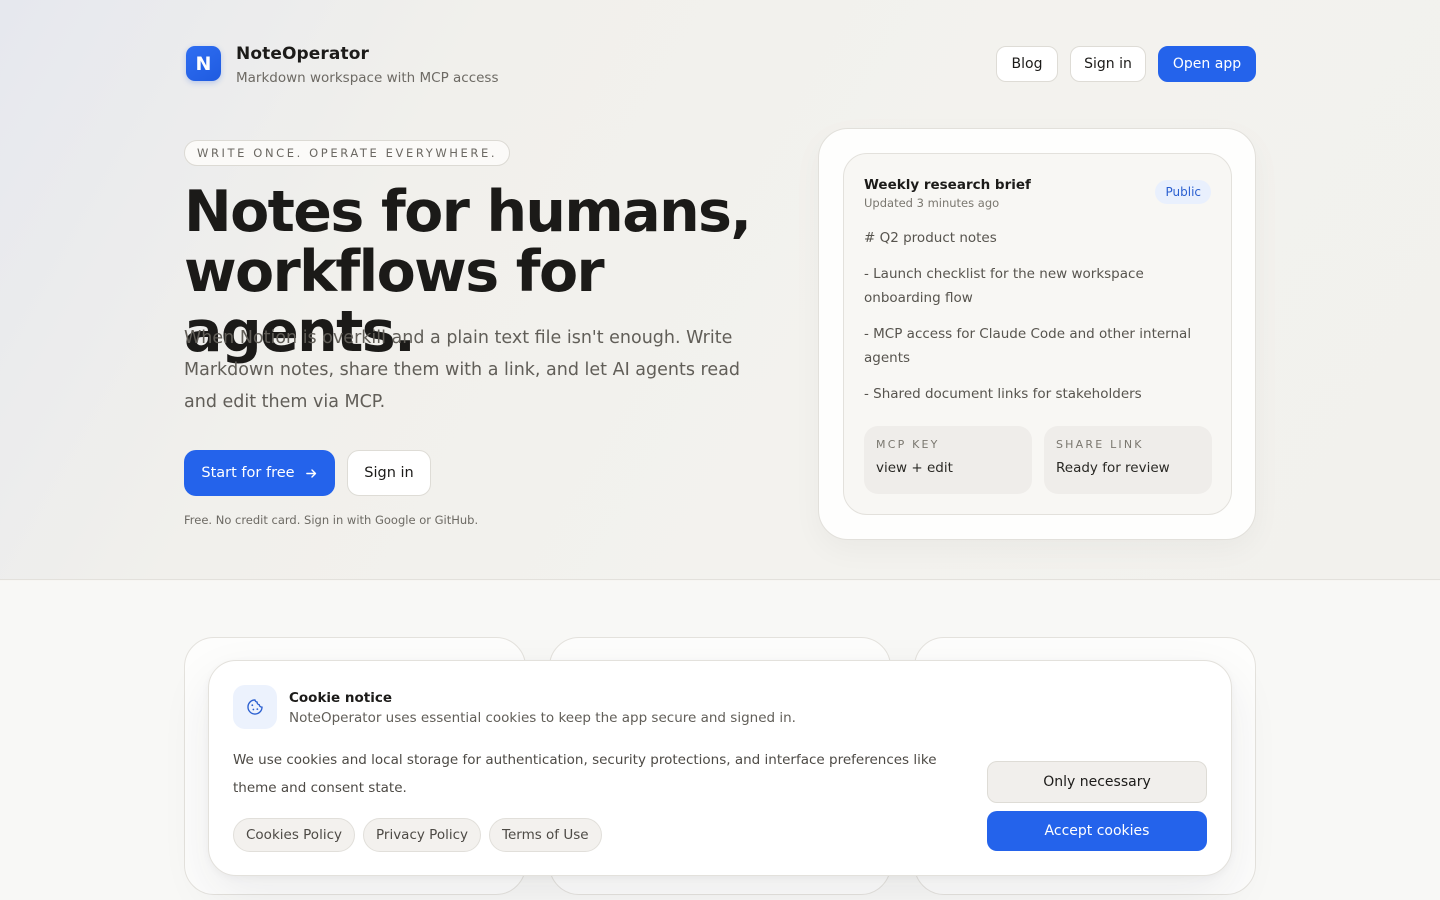  I want to click on headline-line-1: Notes for humans,, so click(468, 212).